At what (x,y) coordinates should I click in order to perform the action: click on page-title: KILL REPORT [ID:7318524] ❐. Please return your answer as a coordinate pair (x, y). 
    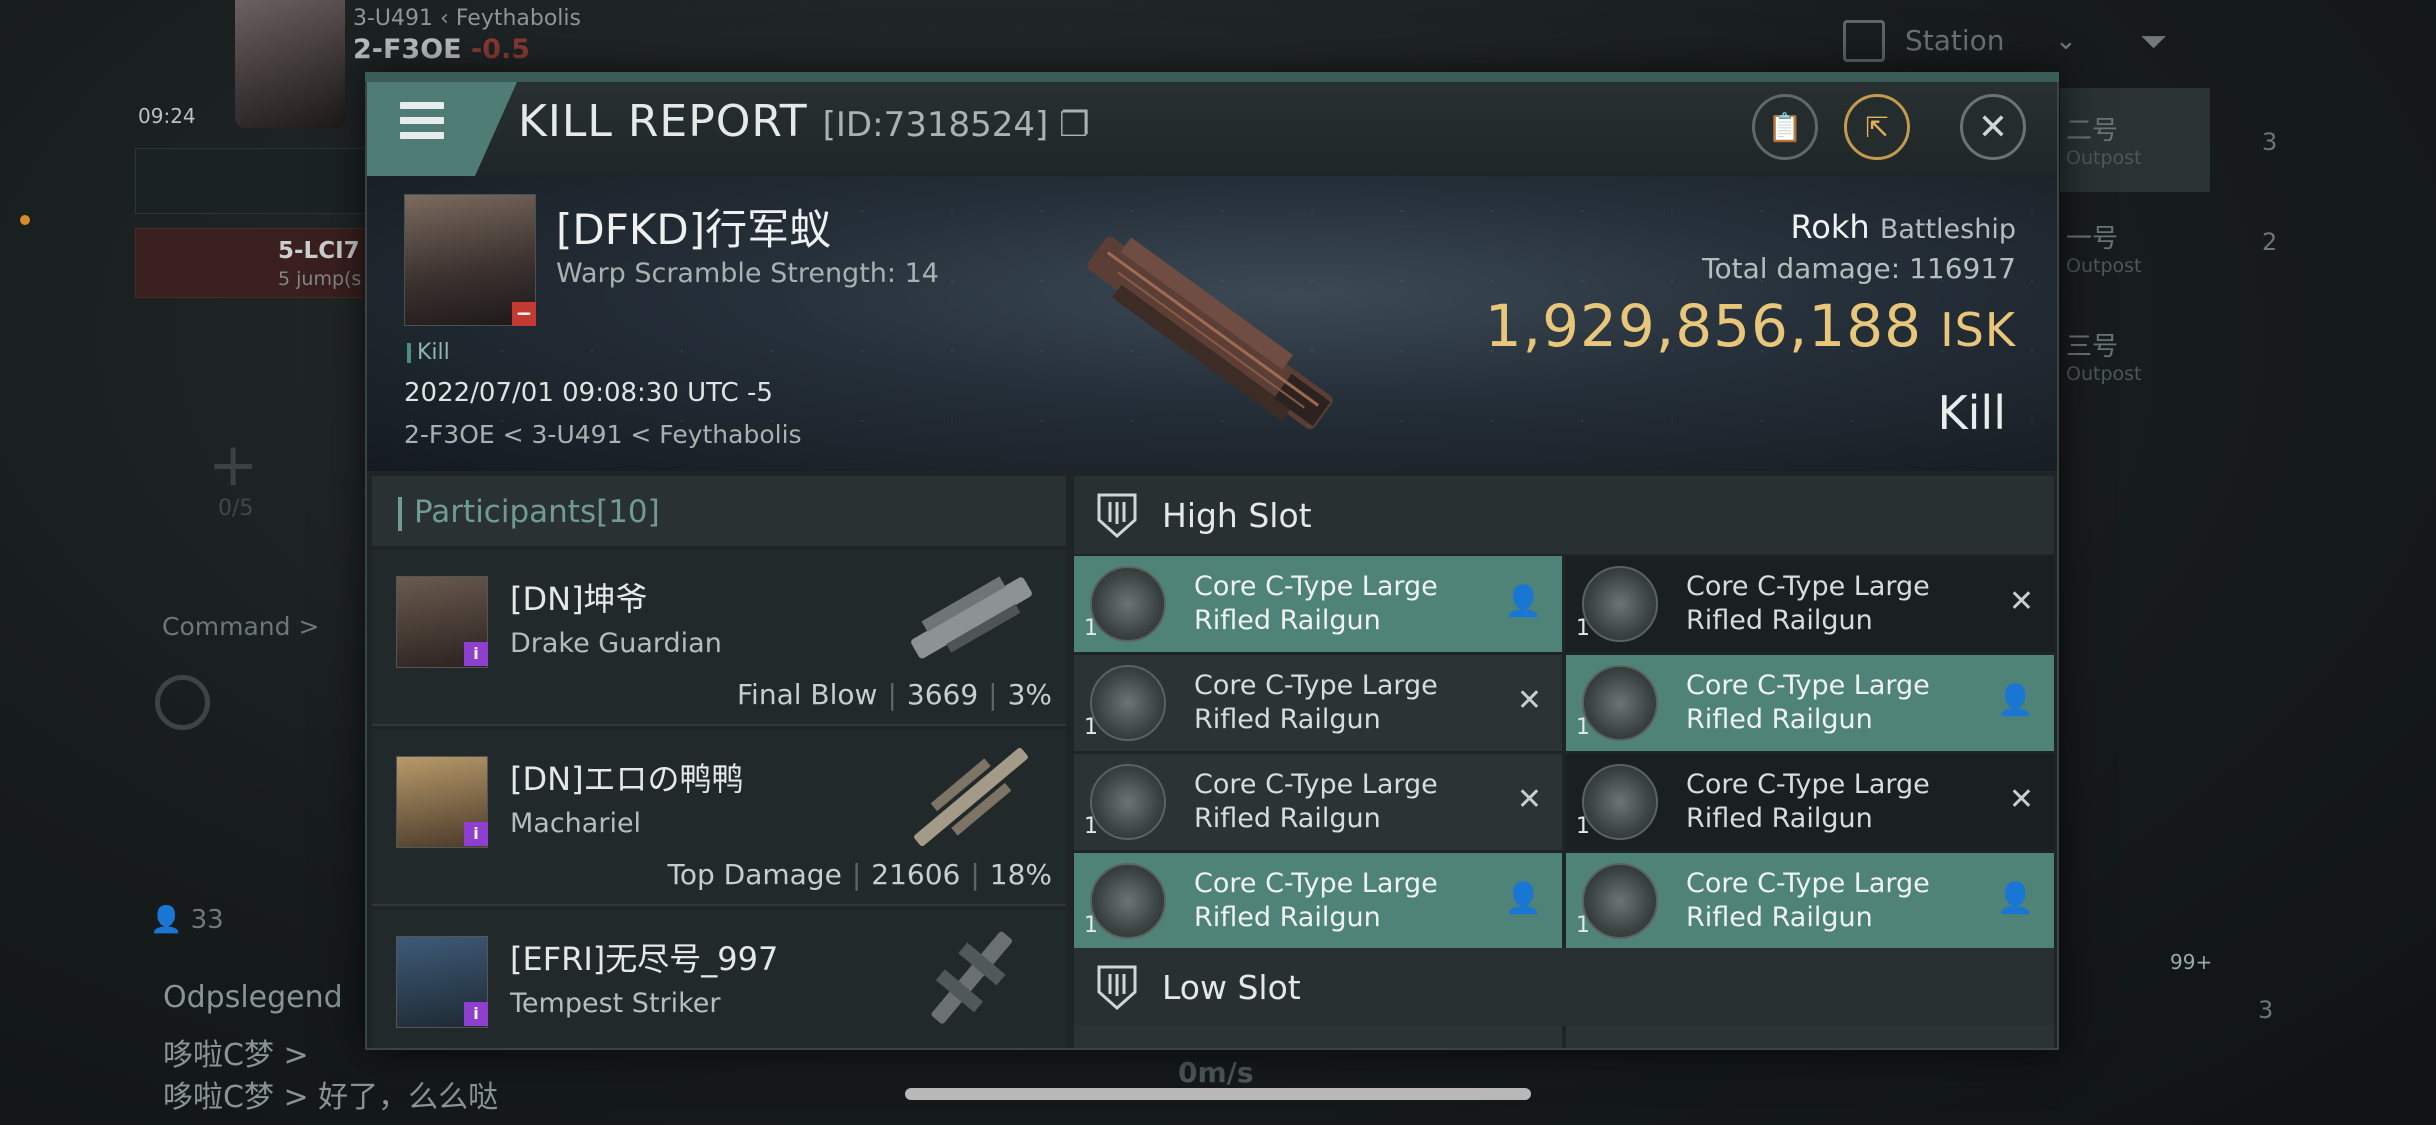
    Looking at the image, I should click on (804, 121).